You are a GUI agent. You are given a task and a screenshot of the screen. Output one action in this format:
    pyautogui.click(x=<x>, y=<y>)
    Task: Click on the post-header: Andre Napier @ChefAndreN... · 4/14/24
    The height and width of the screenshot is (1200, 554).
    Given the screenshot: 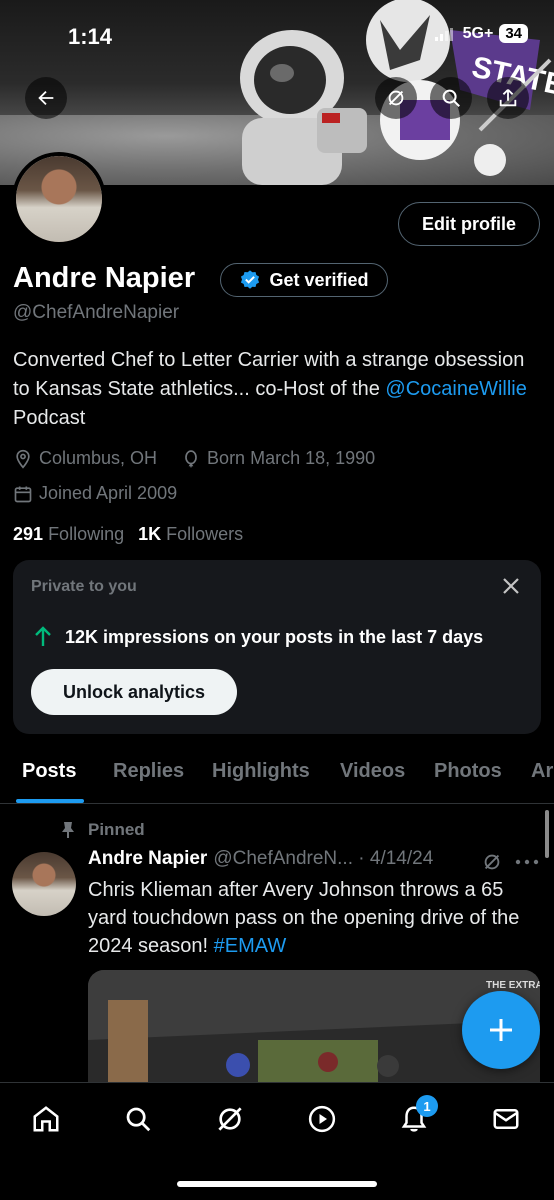 What is the action you would take?
    pyautogui.click(x=260, y=859)
    